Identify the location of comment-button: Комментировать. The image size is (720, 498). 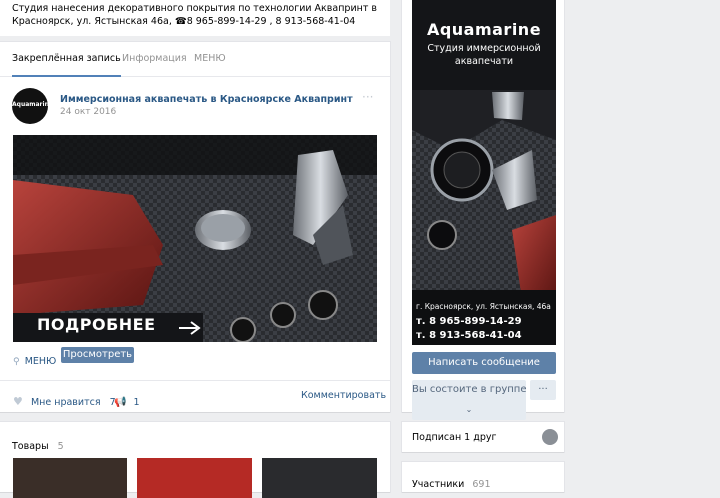
(343, 395).